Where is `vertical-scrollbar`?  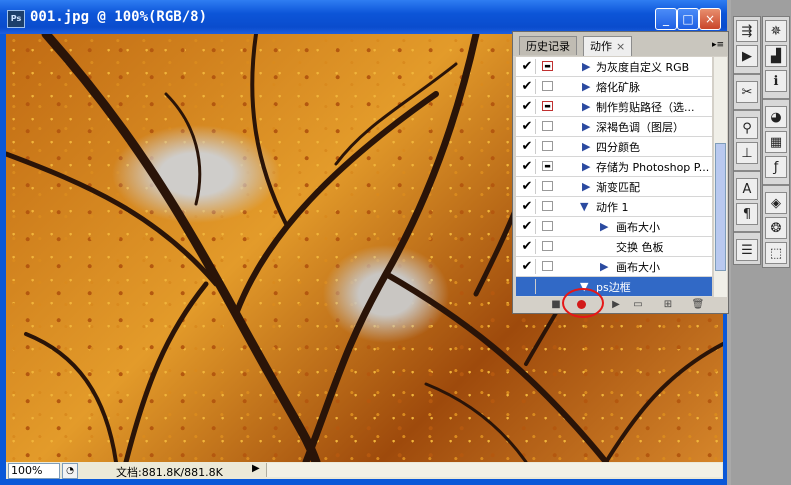
vertical-scrollbar is located at coordinates (720, 177).